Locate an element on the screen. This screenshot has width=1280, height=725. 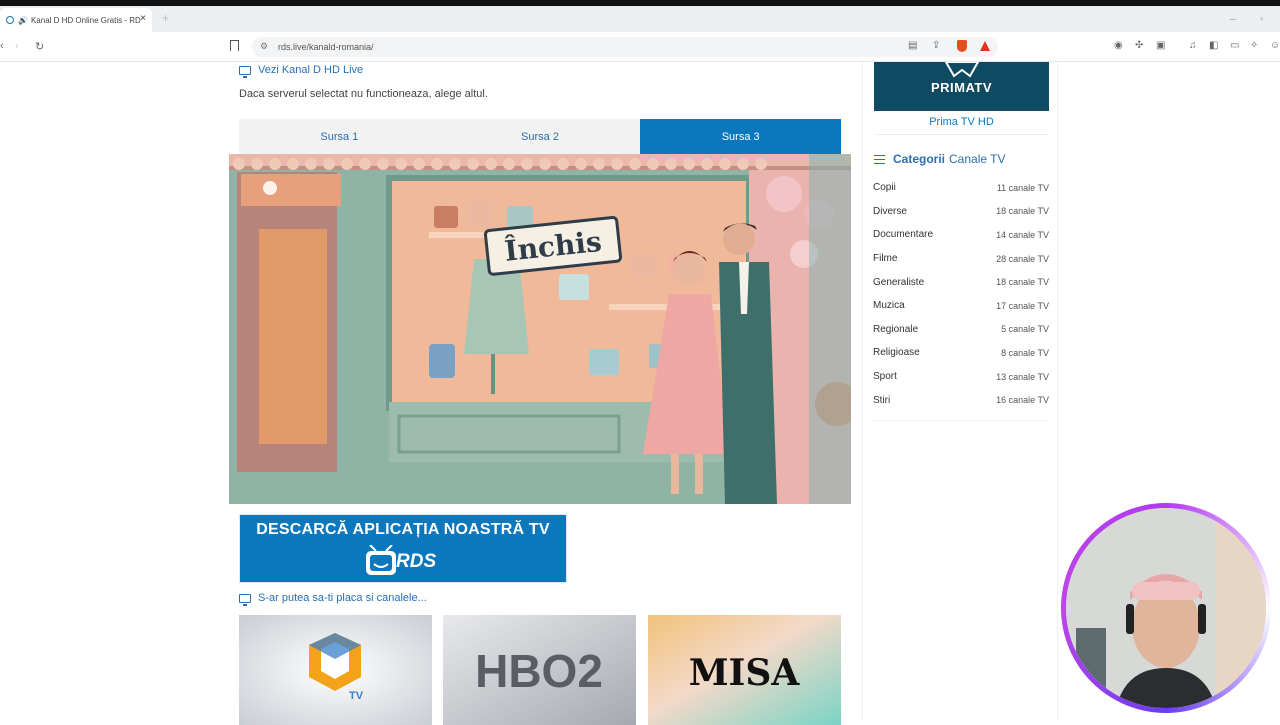
source-tab-1: Sursa 1 is located at coordinates (339, 136).